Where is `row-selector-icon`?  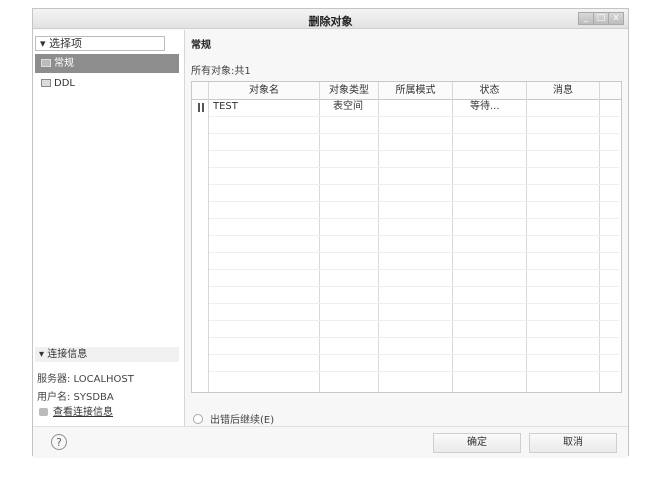
row-selector-icon is located at coordinates (201, 107).